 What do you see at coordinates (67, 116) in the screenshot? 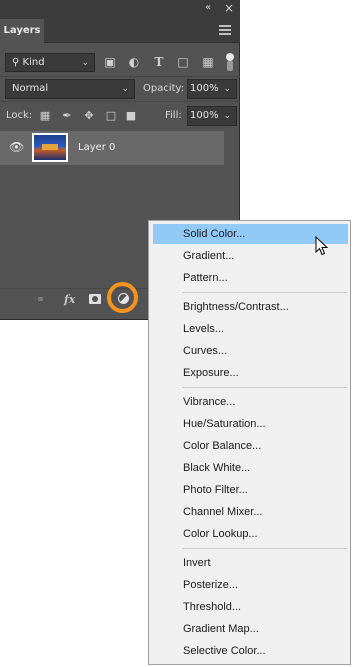
I see `lock-image-pixels-icon: ✒` at bounding box center [67, 116].